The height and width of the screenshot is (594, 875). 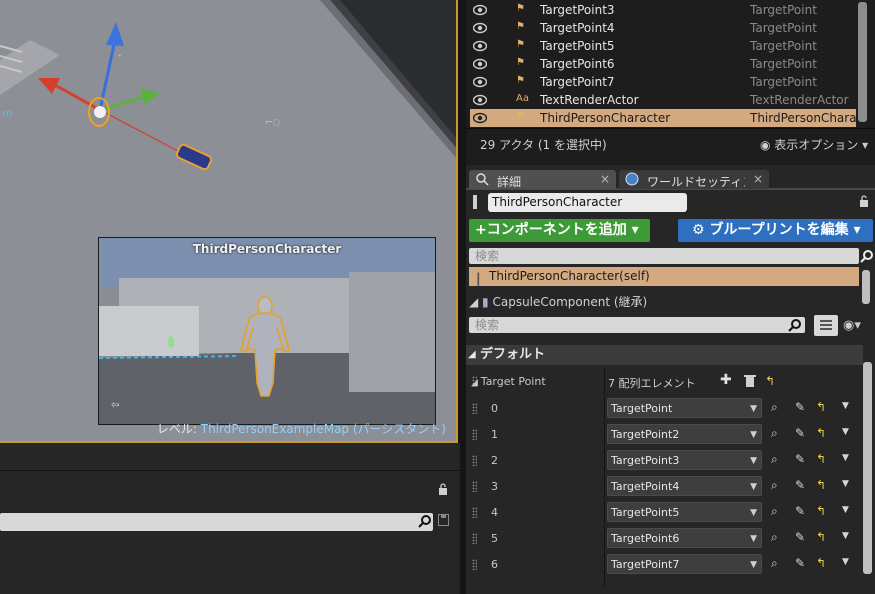 What do you see at coordinates (684, 538) in the screenshot?
I see `target-point-combo: TargetPoint6 ▼` at bounding box center [684, 538].